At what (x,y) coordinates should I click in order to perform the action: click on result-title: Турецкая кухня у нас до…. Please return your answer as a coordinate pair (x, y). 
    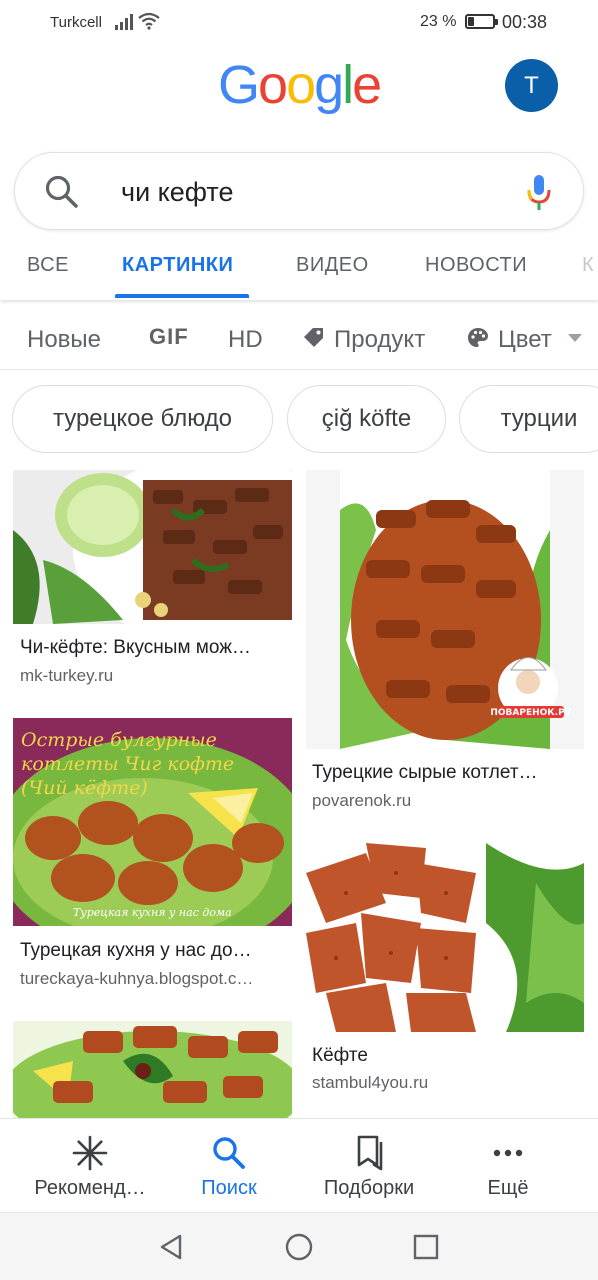
    Looking at the image, I should click on (136, 951).